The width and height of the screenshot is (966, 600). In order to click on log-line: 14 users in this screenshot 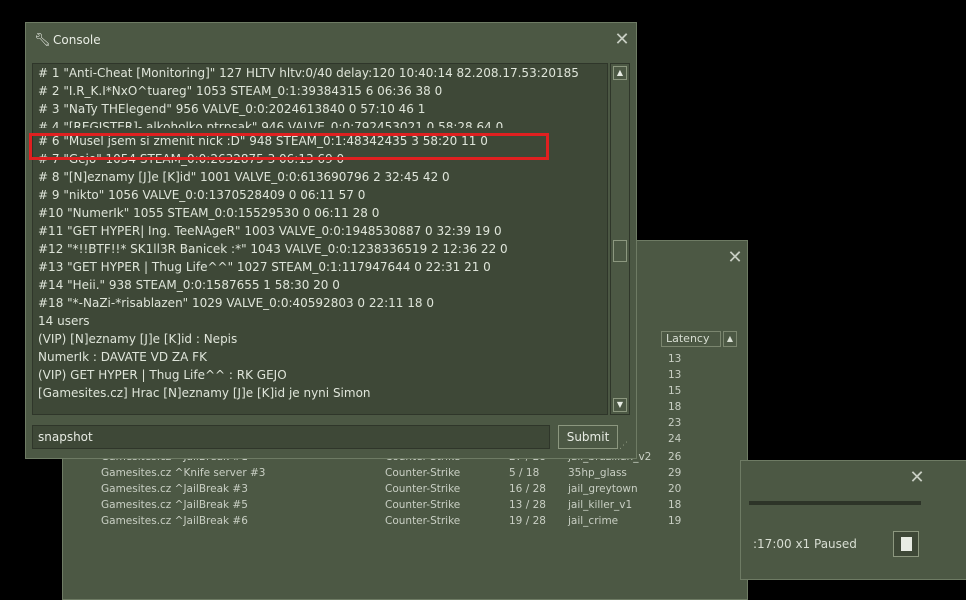, I will do `click(64, 321)`.